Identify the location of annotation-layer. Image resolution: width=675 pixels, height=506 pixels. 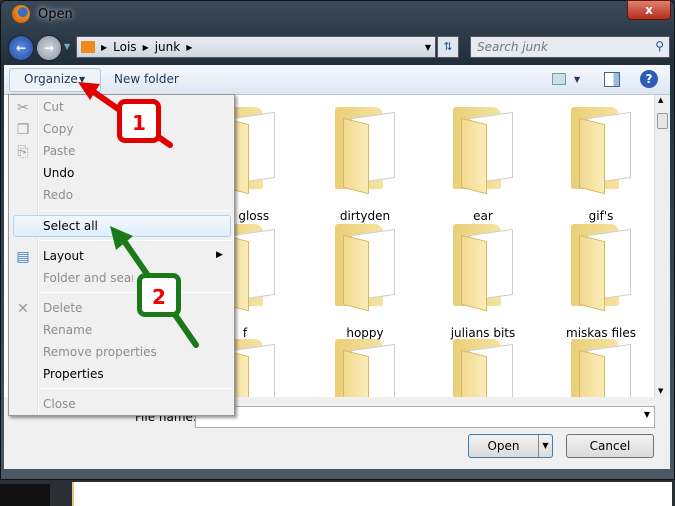
(138, 215).